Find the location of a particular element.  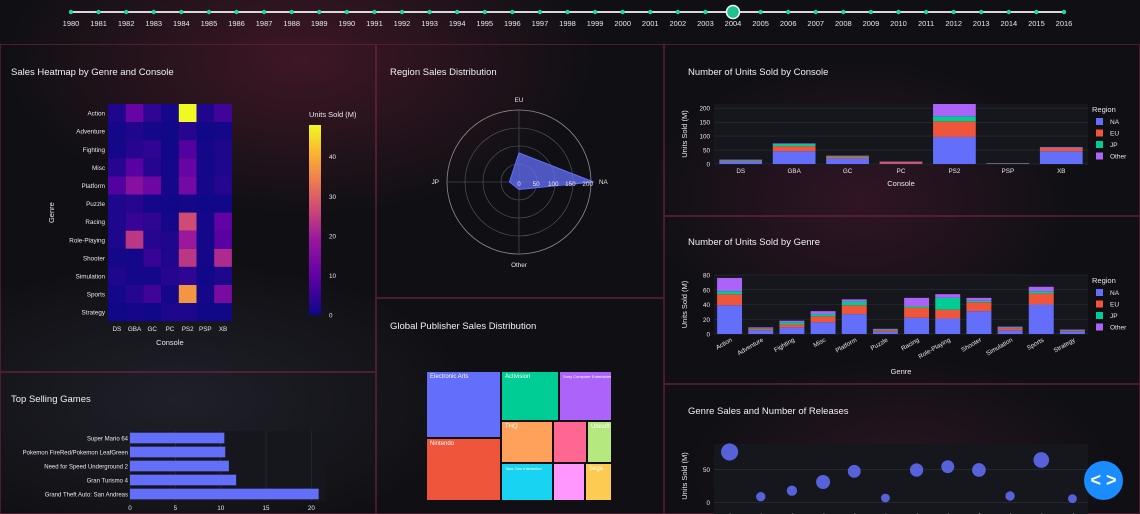

heatmap-genre-label: Fighting is located at coordinates (94, 150).